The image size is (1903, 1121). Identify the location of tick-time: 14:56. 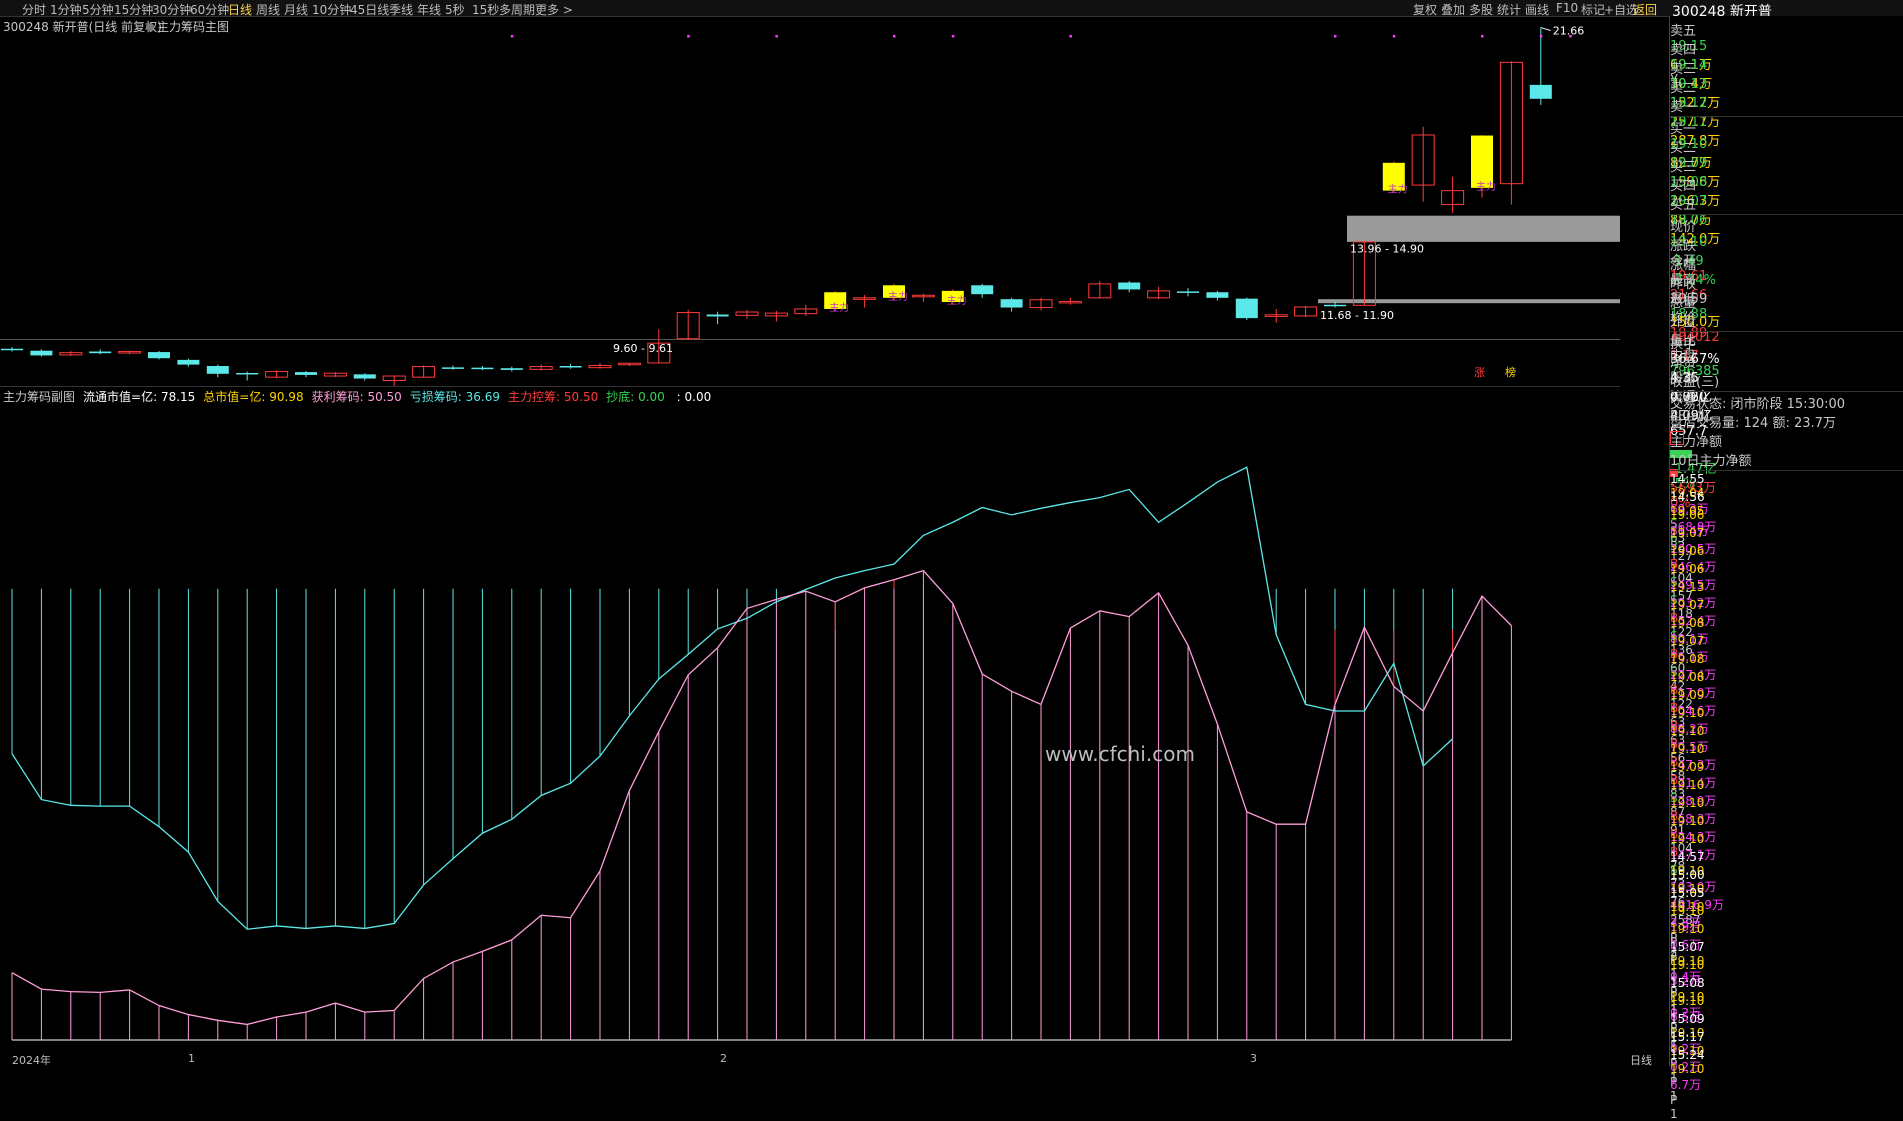
(1687, 497).